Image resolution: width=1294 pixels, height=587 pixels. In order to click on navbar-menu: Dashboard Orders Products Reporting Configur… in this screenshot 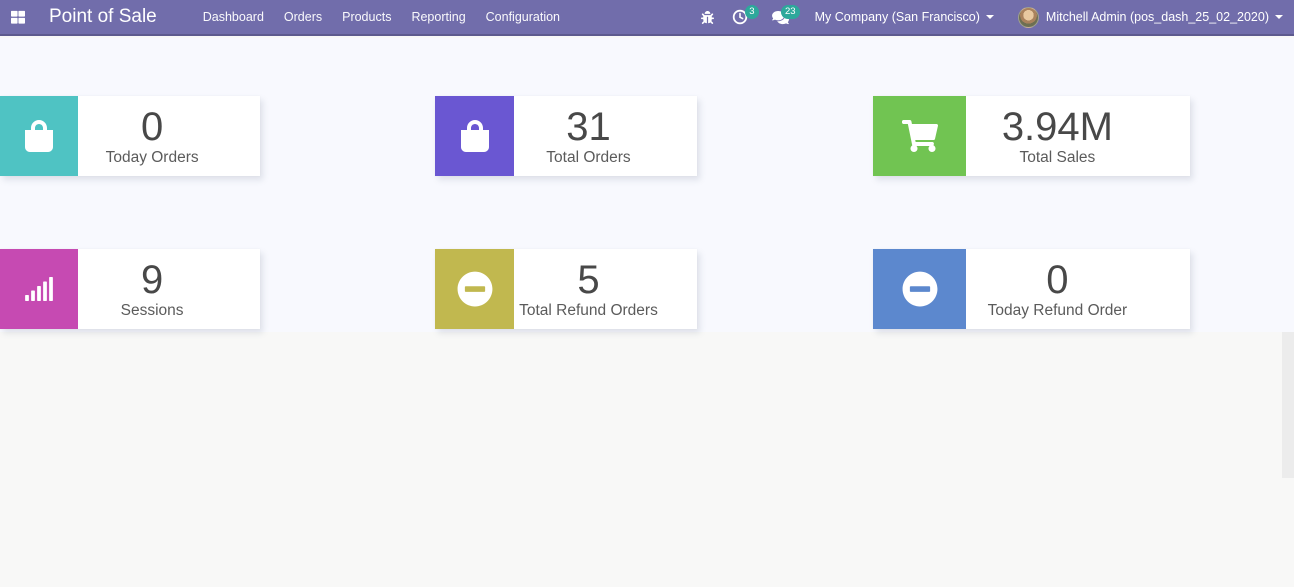, I will do `click(381, 17)`.